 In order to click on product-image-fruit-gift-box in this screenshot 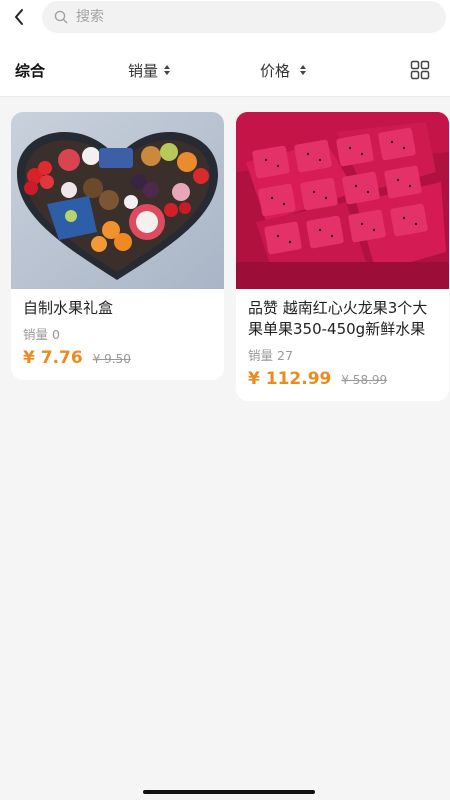, I will do `click(117, 200)`.